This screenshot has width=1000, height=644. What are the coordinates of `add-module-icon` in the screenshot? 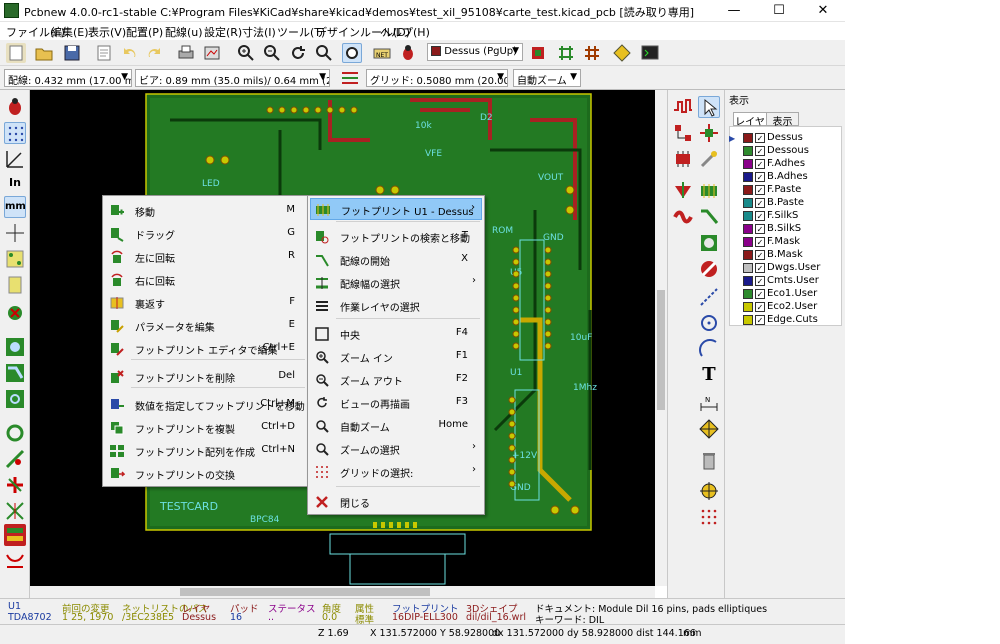 It's located at (709, 133).